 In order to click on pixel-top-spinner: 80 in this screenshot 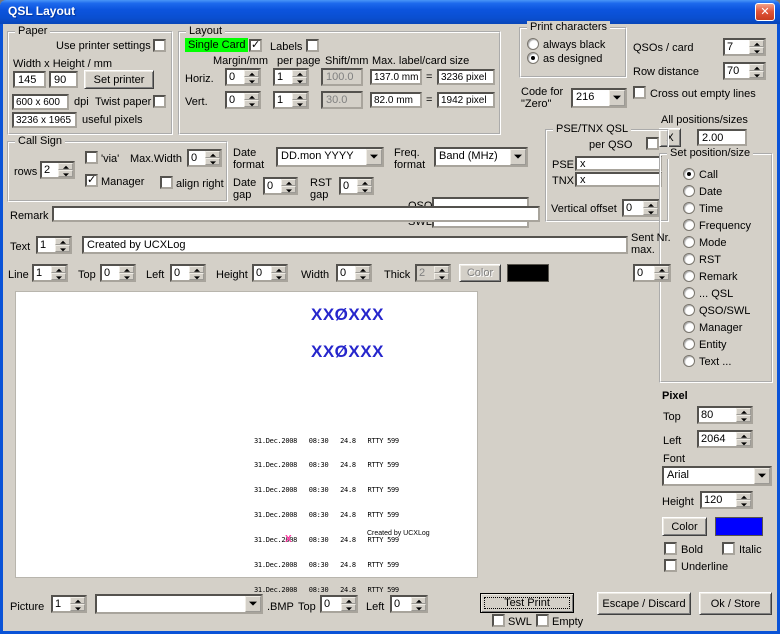, I will do `click(725, 415)`.